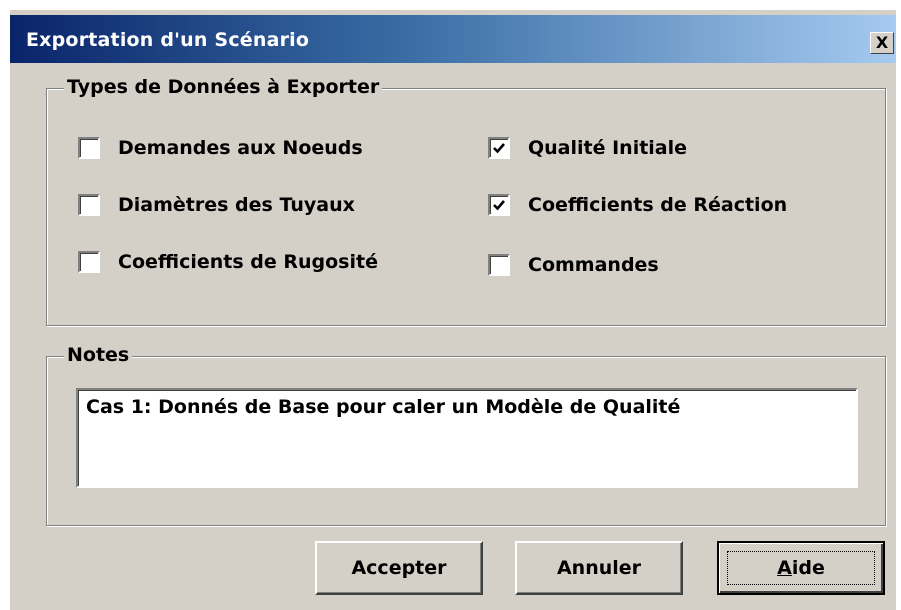 This screenshot has height=610, width=901. I want to click on accept-button: Accepter, so click(399, 568).